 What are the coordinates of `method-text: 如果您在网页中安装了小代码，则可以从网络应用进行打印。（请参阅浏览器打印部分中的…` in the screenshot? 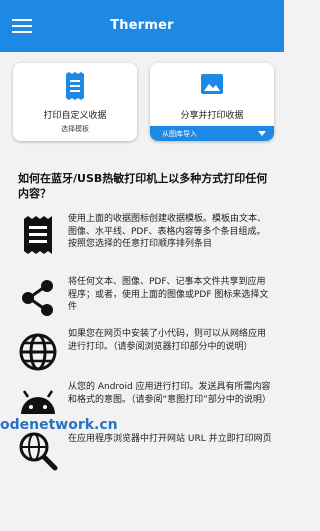 It's located at (167, 340).